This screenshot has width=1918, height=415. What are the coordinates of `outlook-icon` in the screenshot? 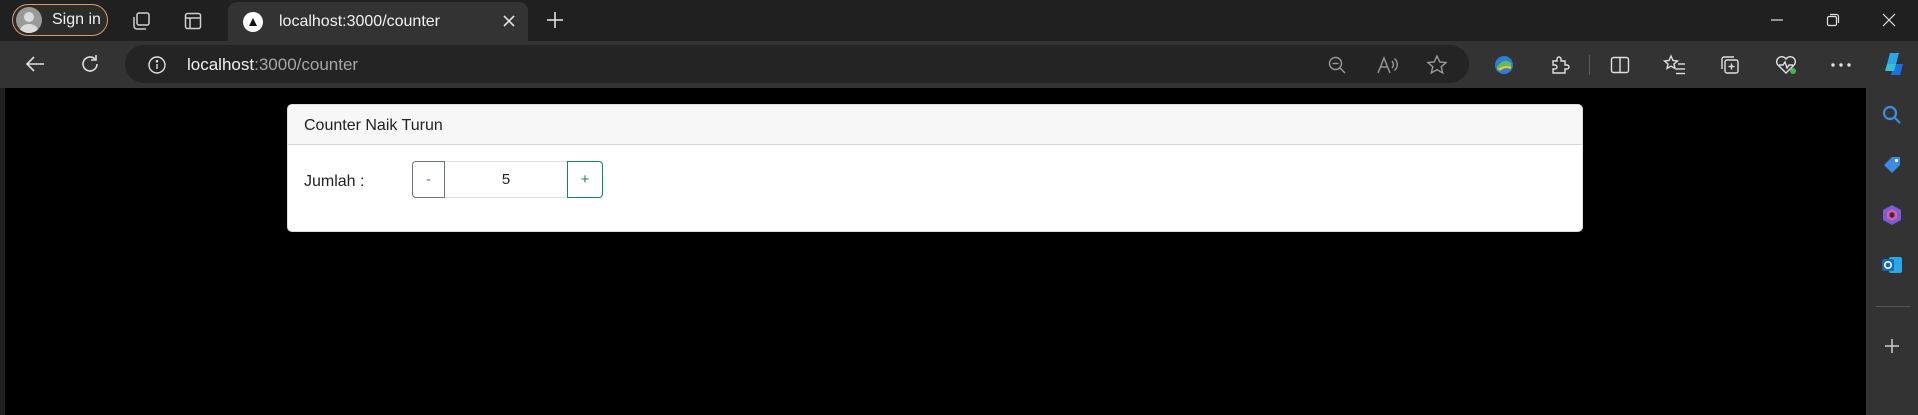 It's located at (1892, 265).